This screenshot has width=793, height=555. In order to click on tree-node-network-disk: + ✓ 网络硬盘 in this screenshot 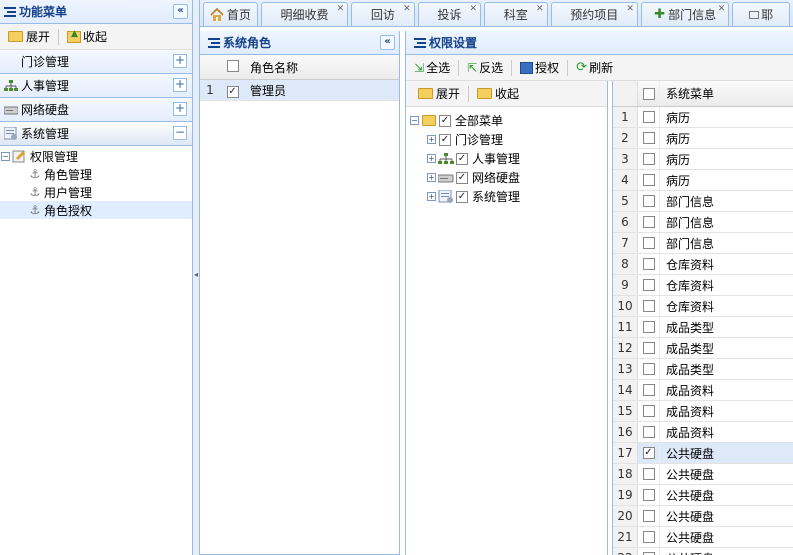, I will do `click(506, 177)`.